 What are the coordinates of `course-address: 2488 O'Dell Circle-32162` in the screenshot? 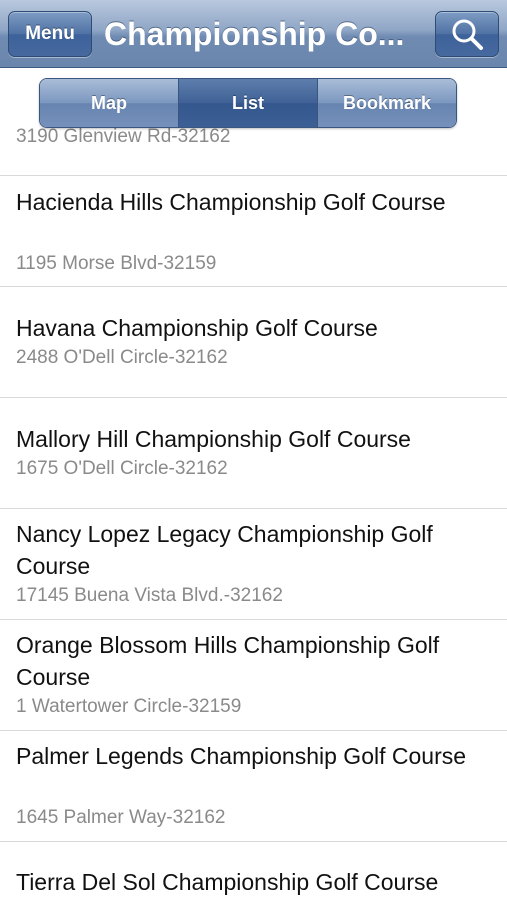 It's located at (122, 357).